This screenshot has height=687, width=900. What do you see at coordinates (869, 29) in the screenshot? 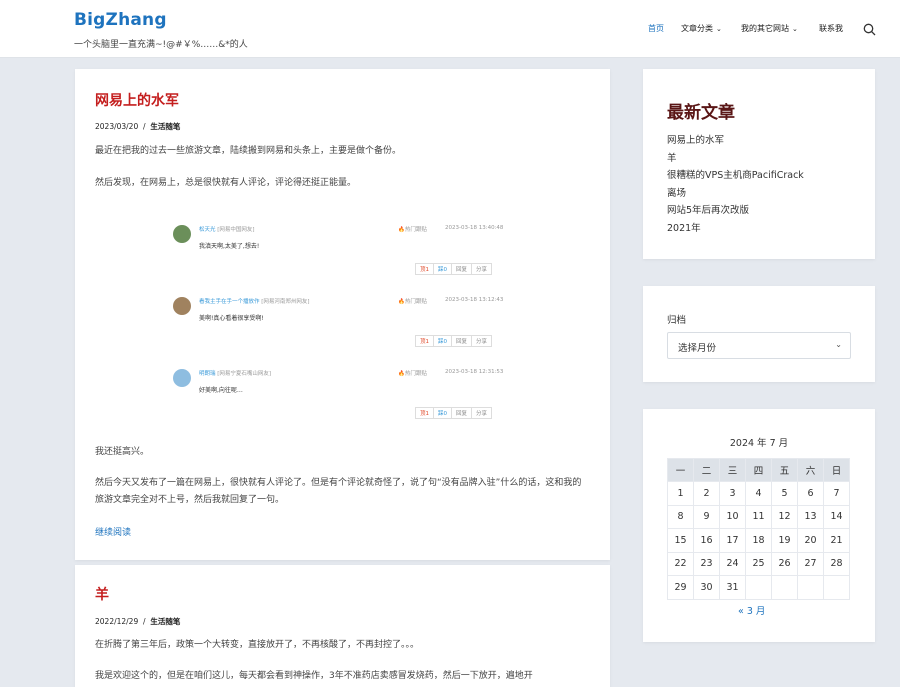
I see `search-icon` at bounding box center [869, 29].